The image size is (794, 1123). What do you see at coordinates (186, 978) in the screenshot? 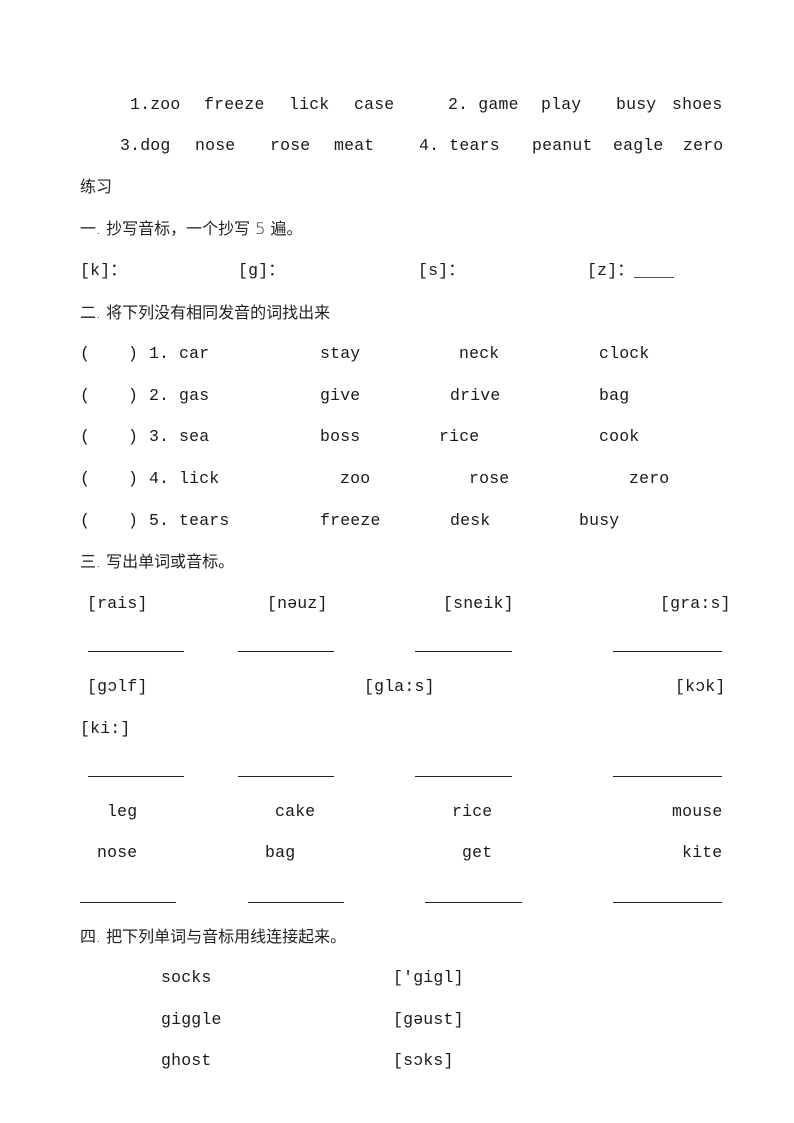
I see `match-word-socks: socks` at bounding box center [186, 978].